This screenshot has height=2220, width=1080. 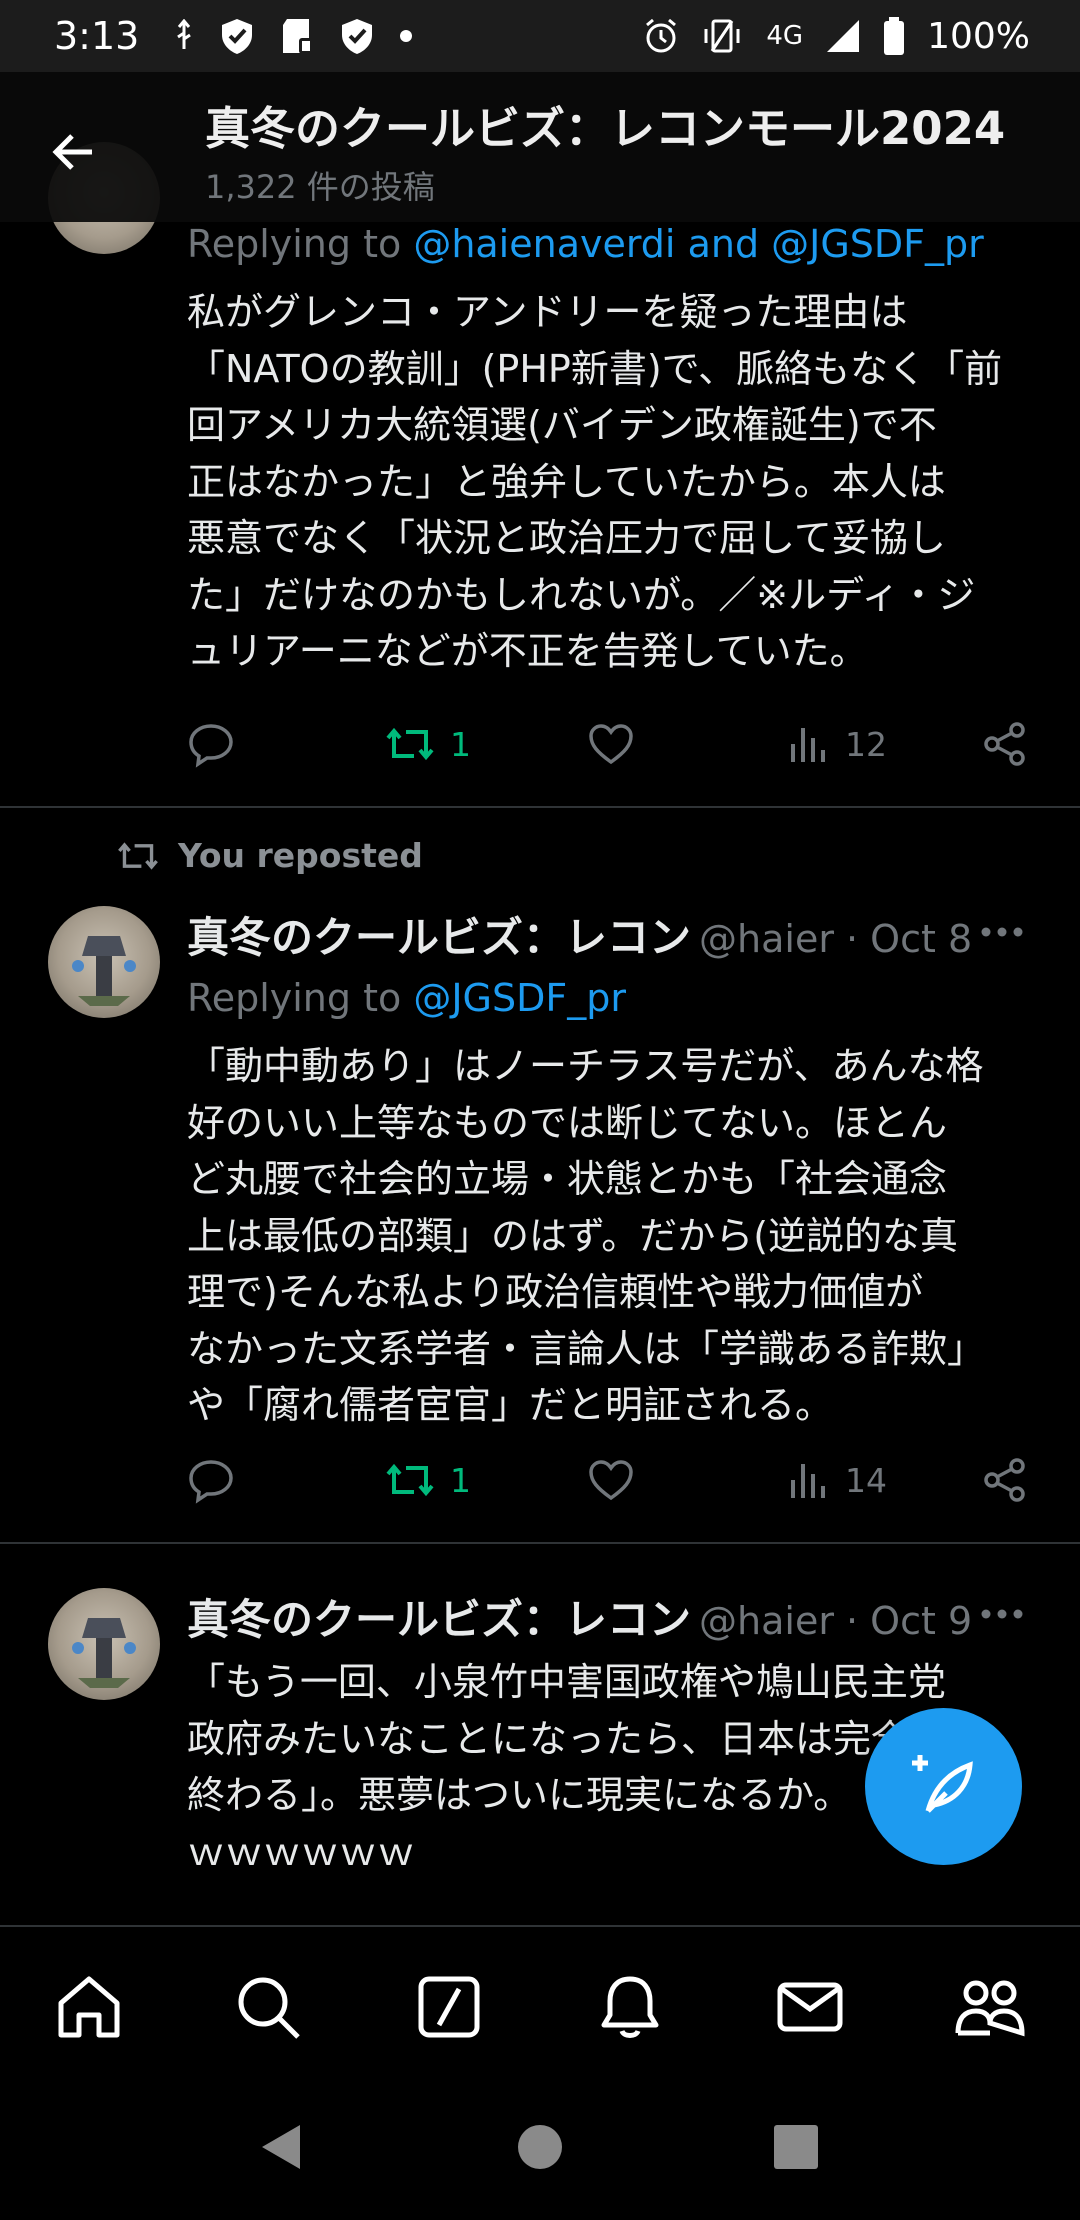 I want to click on notifications-icon, so click(x=630, y=2007).